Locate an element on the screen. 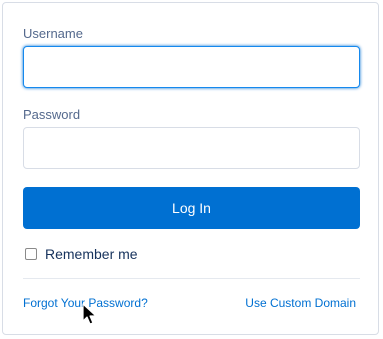  username-input is located at coordinates (191, 67).